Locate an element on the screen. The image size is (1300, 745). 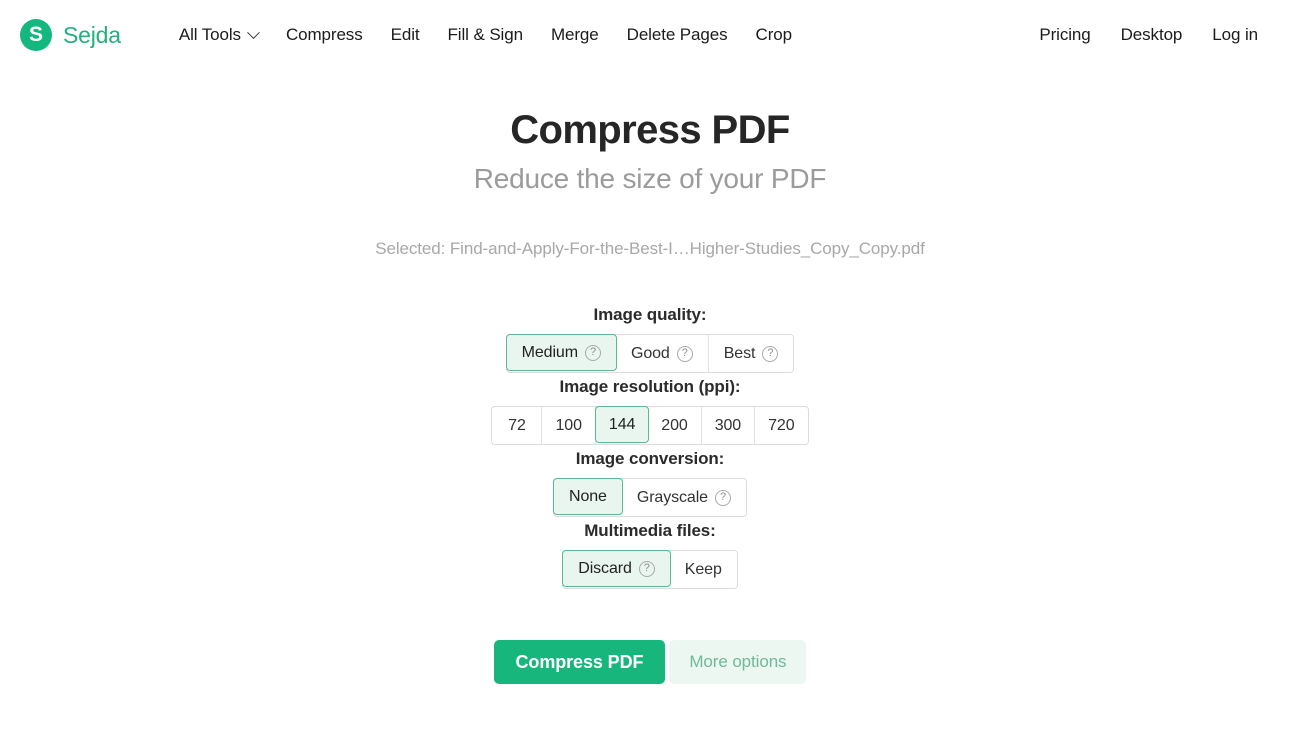
nav-item-fill-and-sign: Fill & Sign is located at coordinates (485, 35).